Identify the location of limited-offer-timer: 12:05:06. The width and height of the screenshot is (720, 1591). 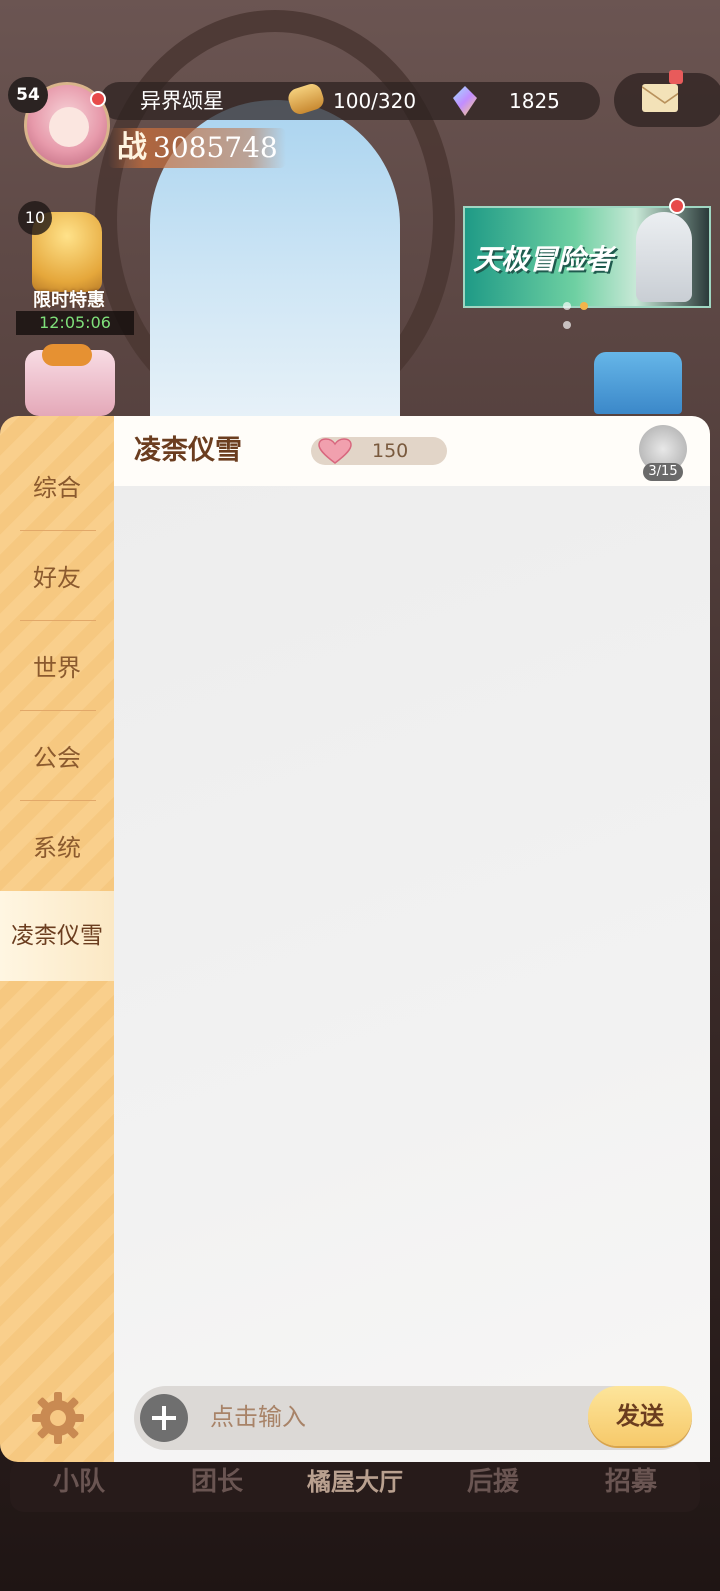
(75, 323).